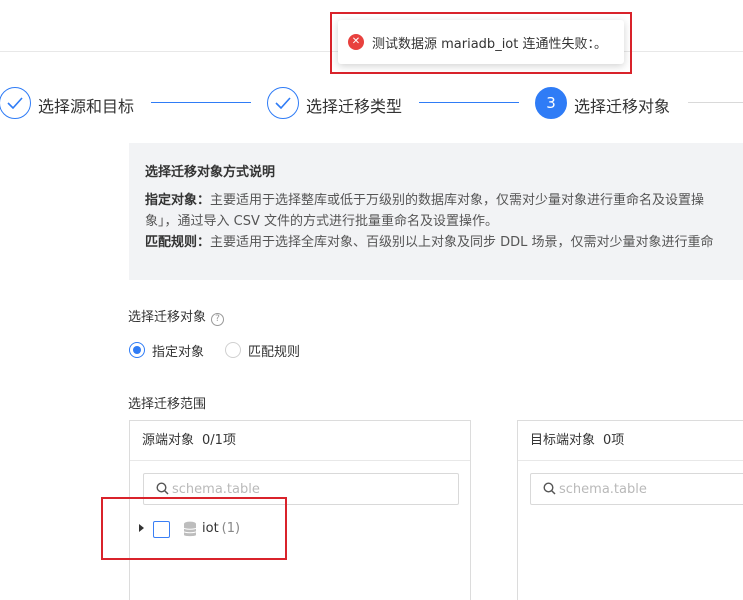  What do you see at coordinates (300, 441) in the screenshot?
I see `source-panel-header: 源端对象 0/1项` at bounding box center [300, 441].